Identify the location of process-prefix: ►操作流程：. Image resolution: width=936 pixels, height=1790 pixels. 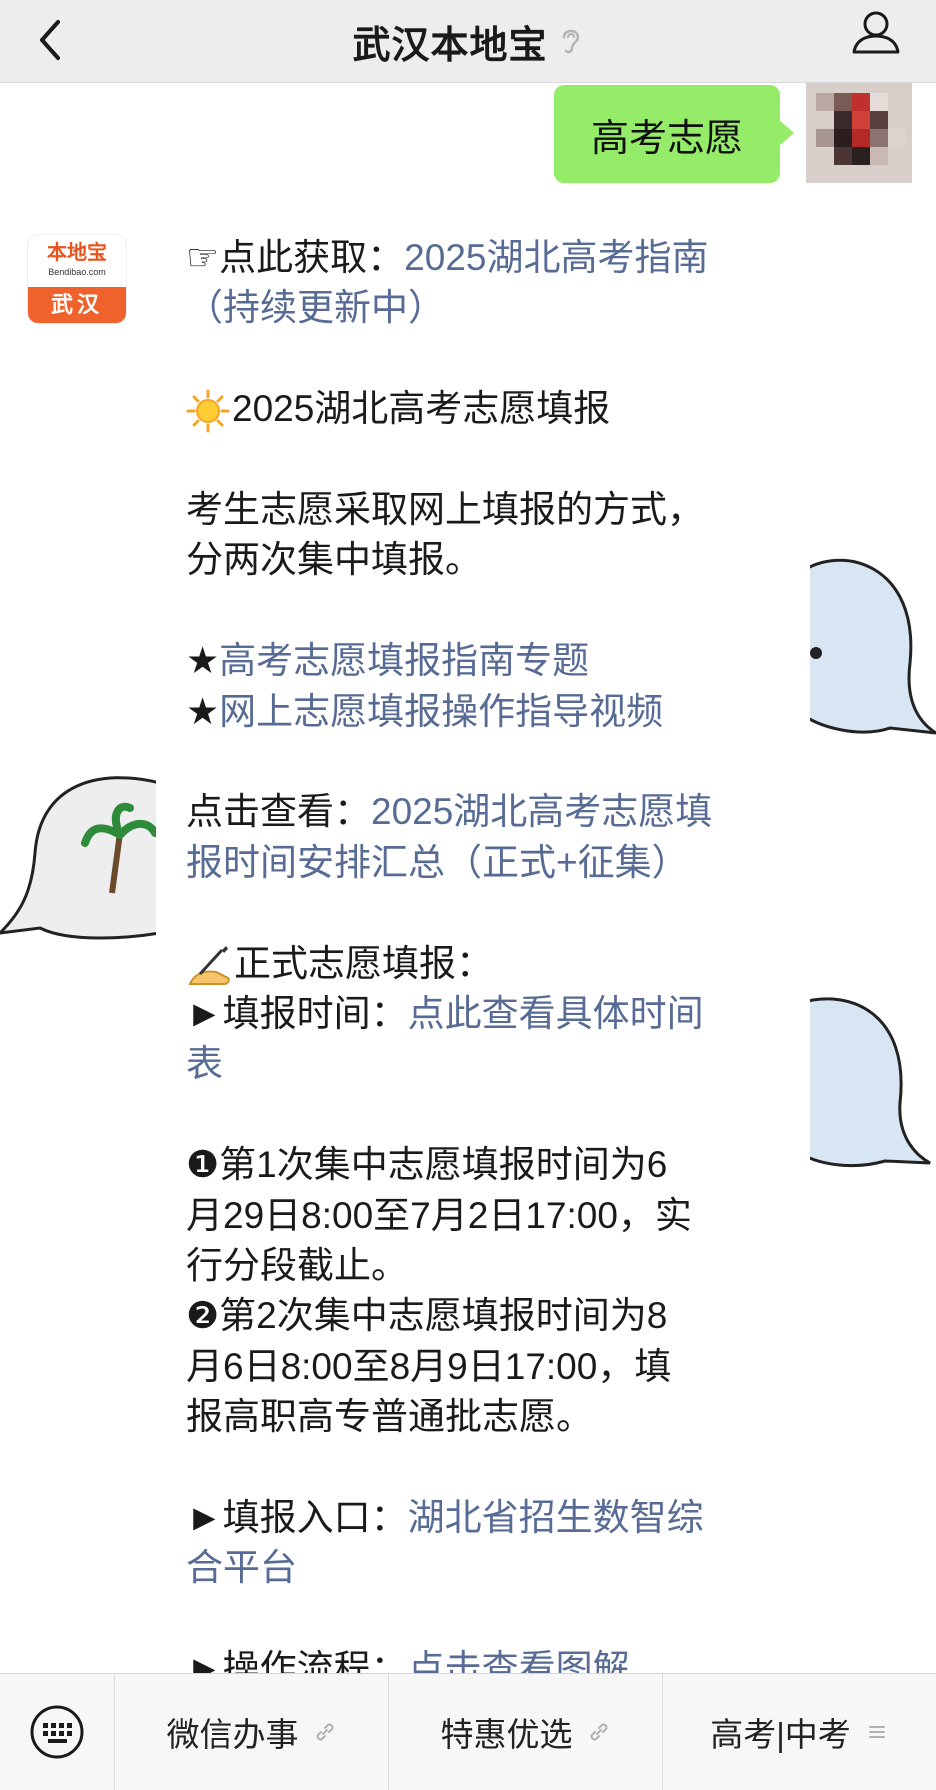
(297, 1660).